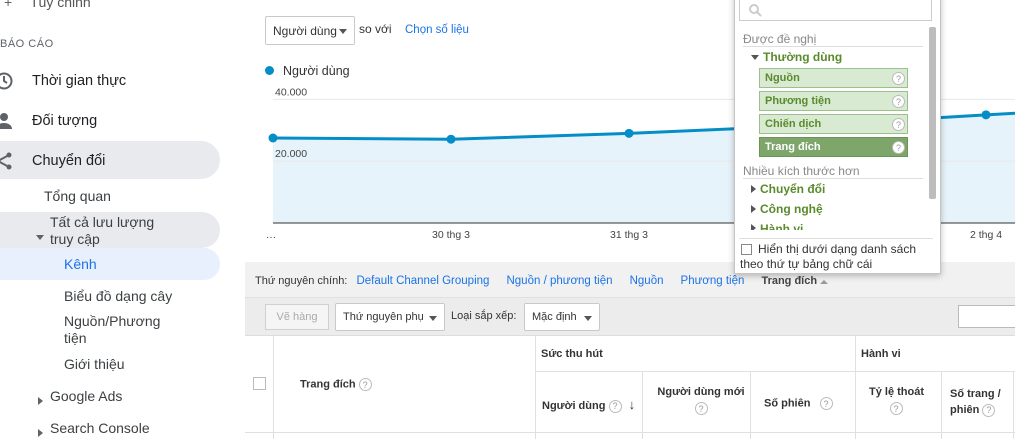  What do you see at coordinates (795, 281) in the screenshot?
I see `dim-landing-page-active: Trang đích` at bounding box center [795, 281].